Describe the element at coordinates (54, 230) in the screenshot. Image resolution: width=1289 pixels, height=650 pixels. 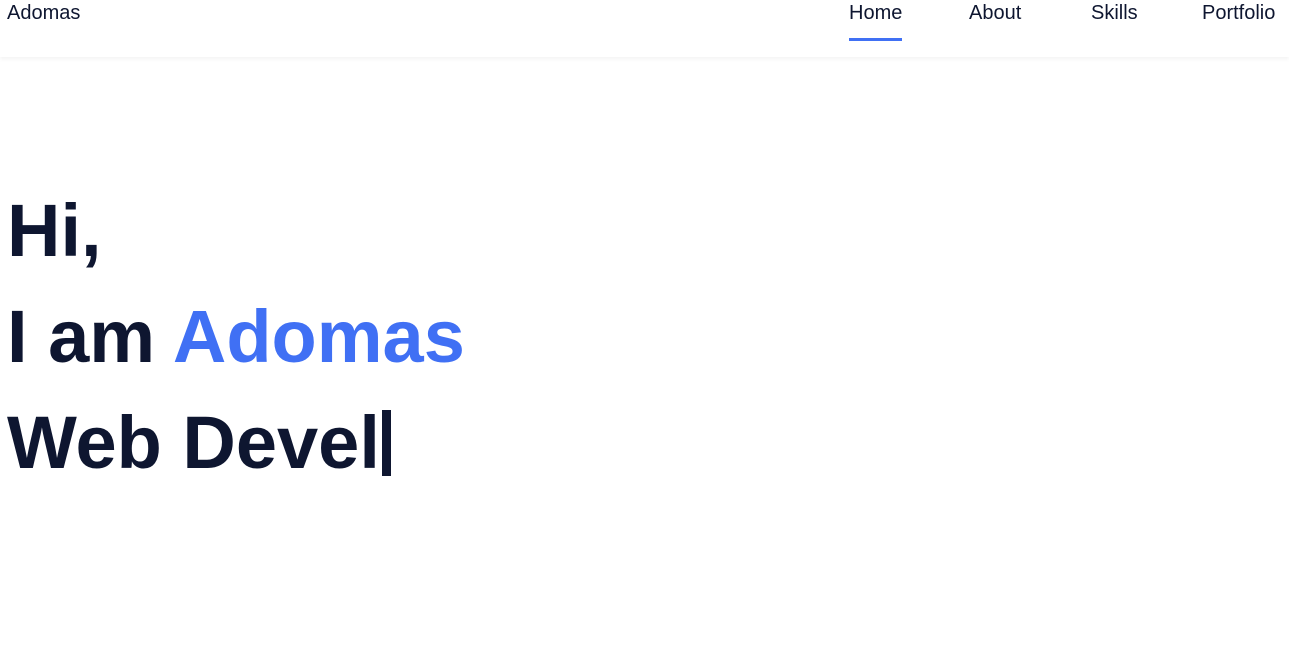
I see `hero-greeting: Hi,` at that location.